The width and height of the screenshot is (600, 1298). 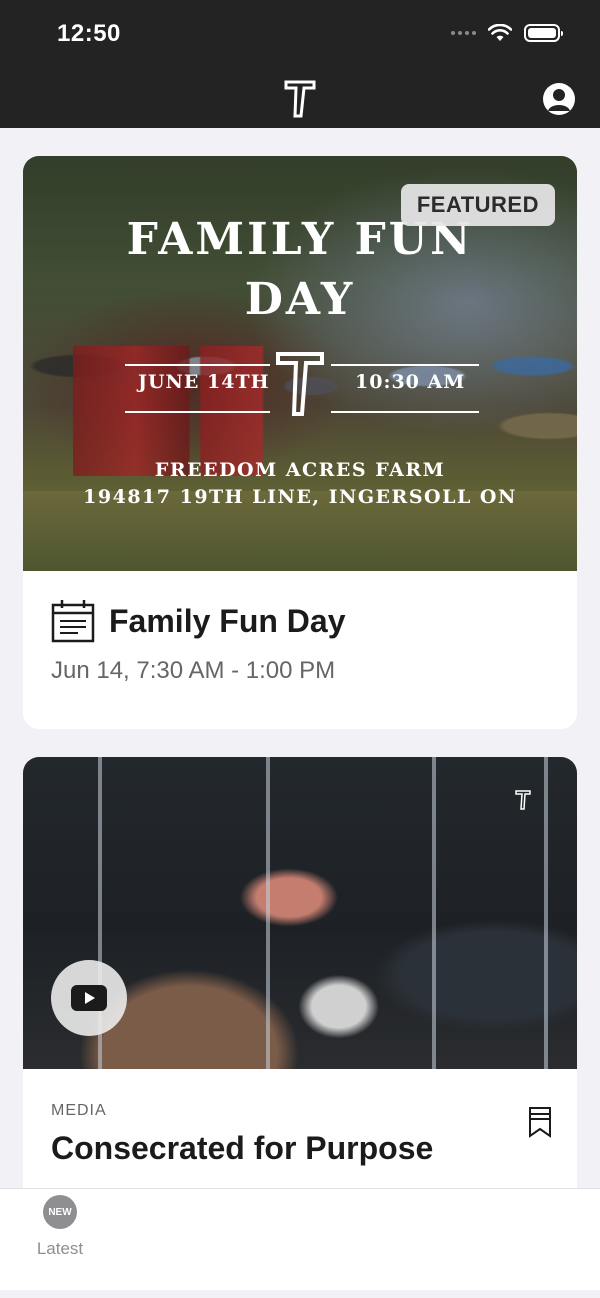 What do you see at coordinates (300, 1243) in the screenshot?
I see `tab-bar: NEW Latest` at bounding box center [300, 1243].